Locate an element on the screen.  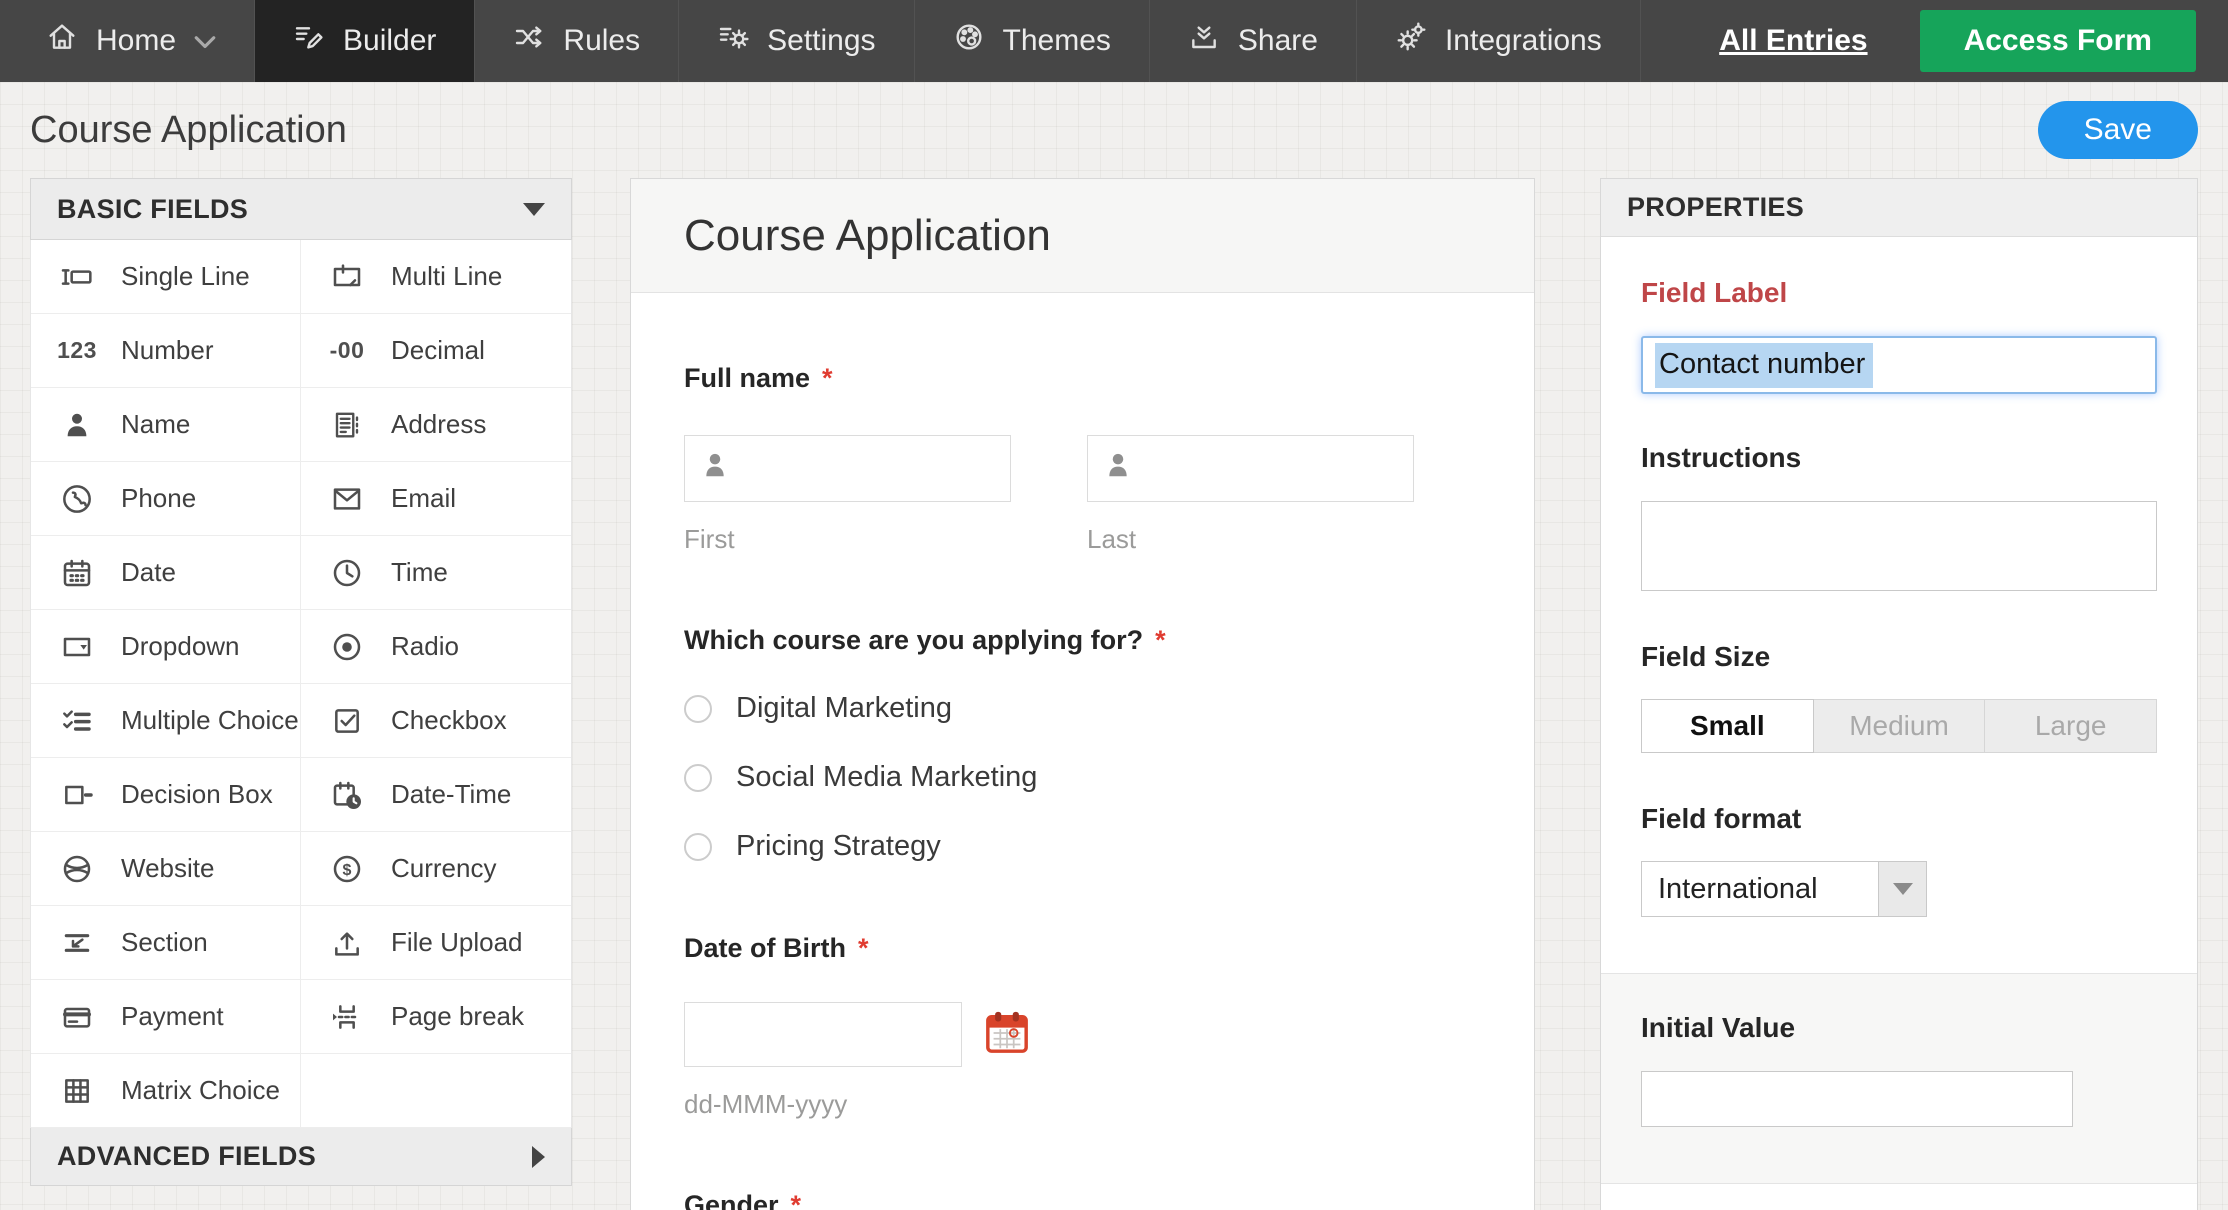
field-label: Decision Box is located at coordinates (197, 794).